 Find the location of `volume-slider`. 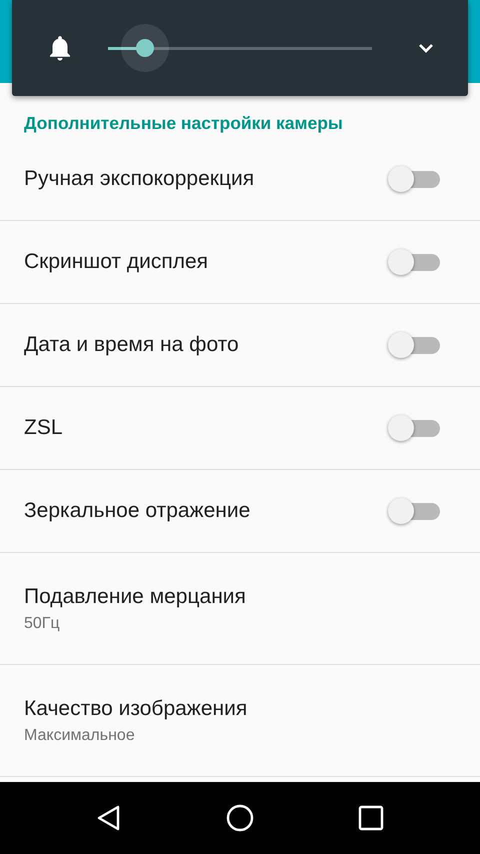

volume-slider is located at coordinates (240, 48).